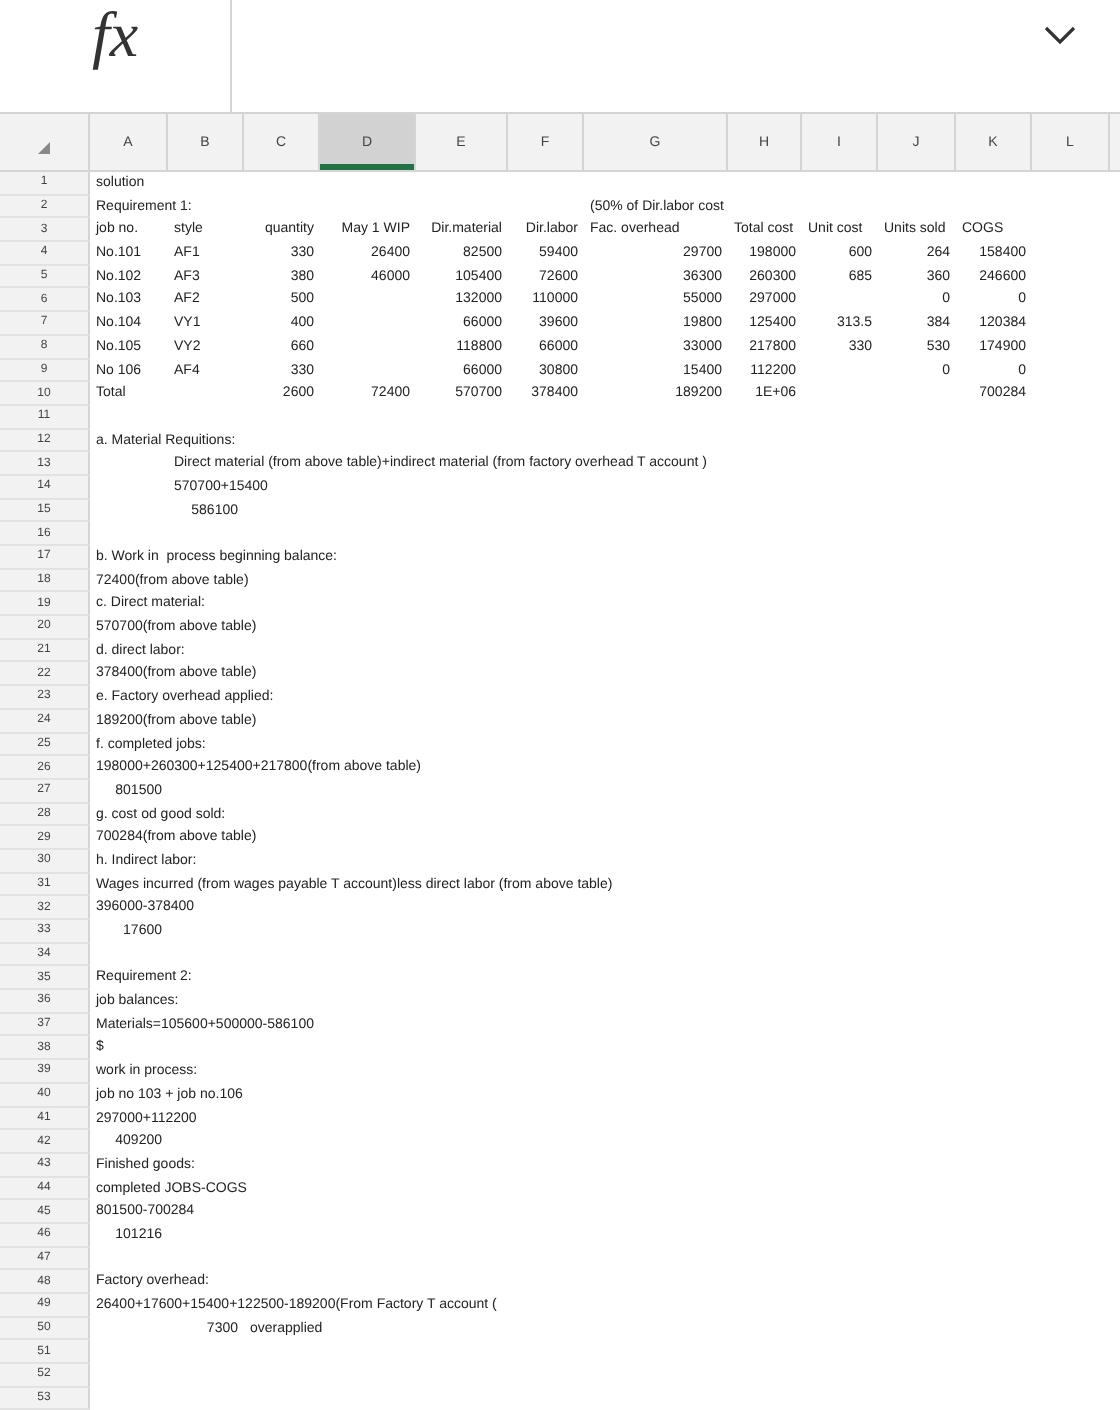  Describe the element at coordinates (115, 35) in the screenshot. I see `function-label: fx` at that location.